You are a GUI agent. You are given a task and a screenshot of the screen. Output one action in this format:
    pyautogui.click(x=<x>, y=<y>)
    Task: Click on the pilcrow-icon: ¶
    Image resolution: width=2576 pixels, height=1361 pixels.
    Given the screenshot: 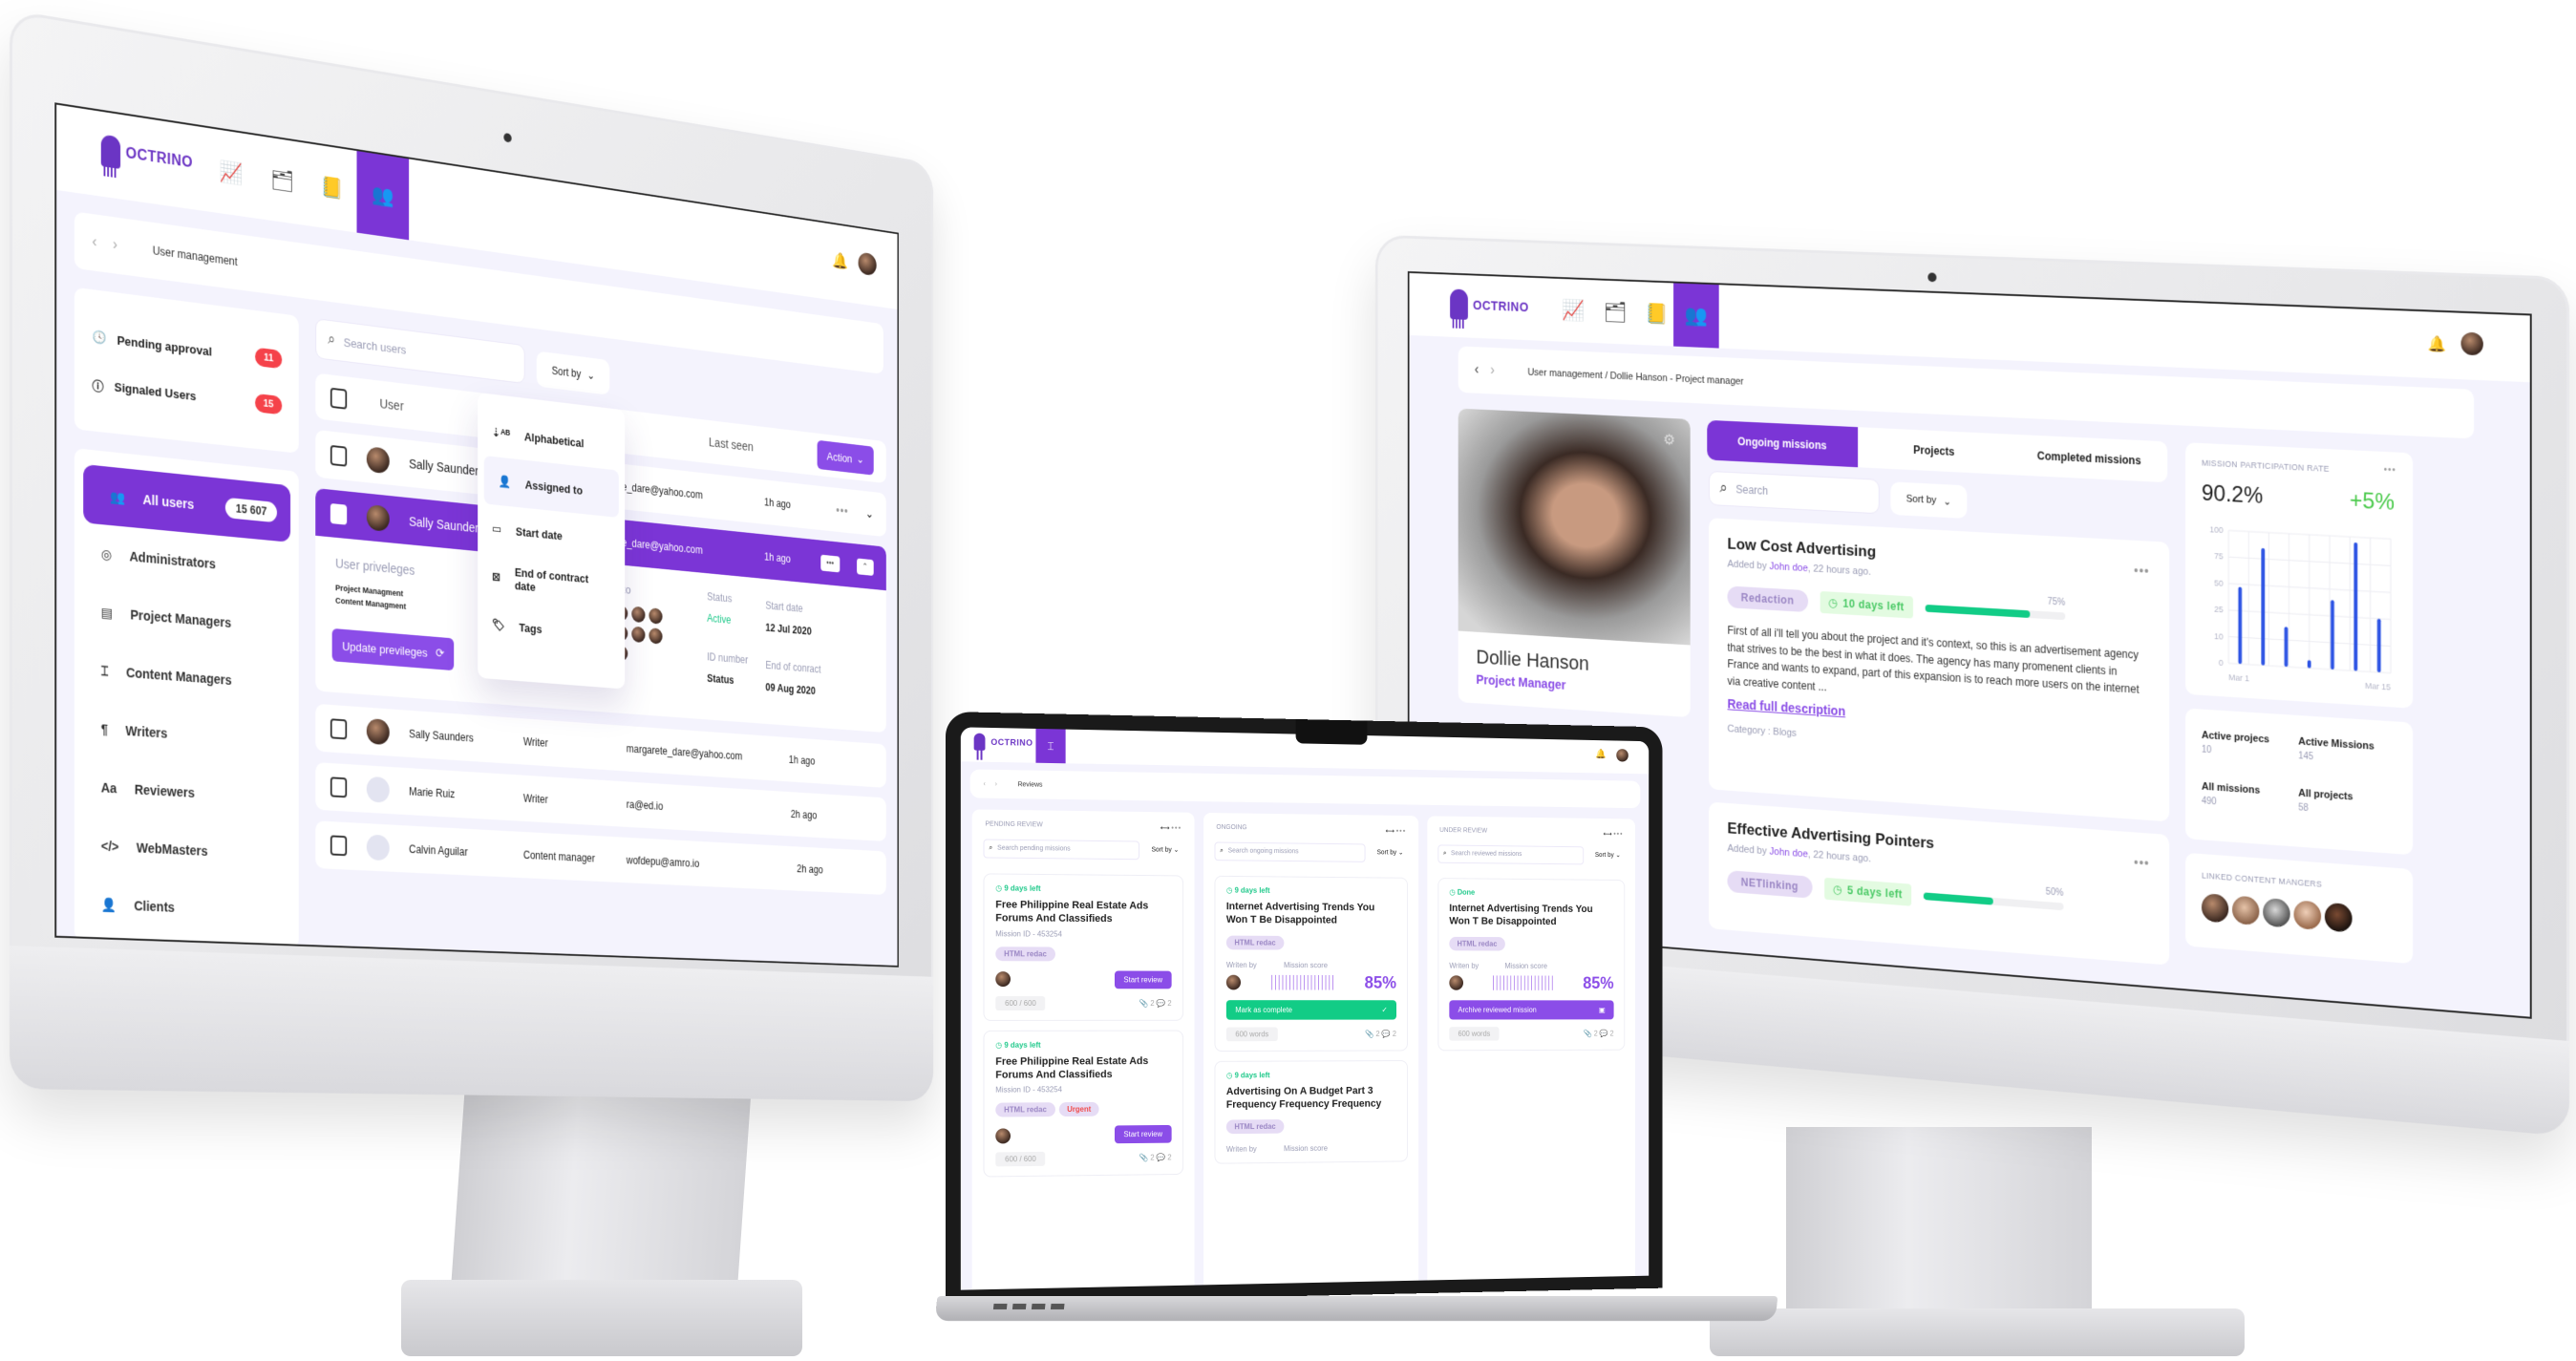 What is the action you would take?
    pyautogui.click(x=104, y=729)
    